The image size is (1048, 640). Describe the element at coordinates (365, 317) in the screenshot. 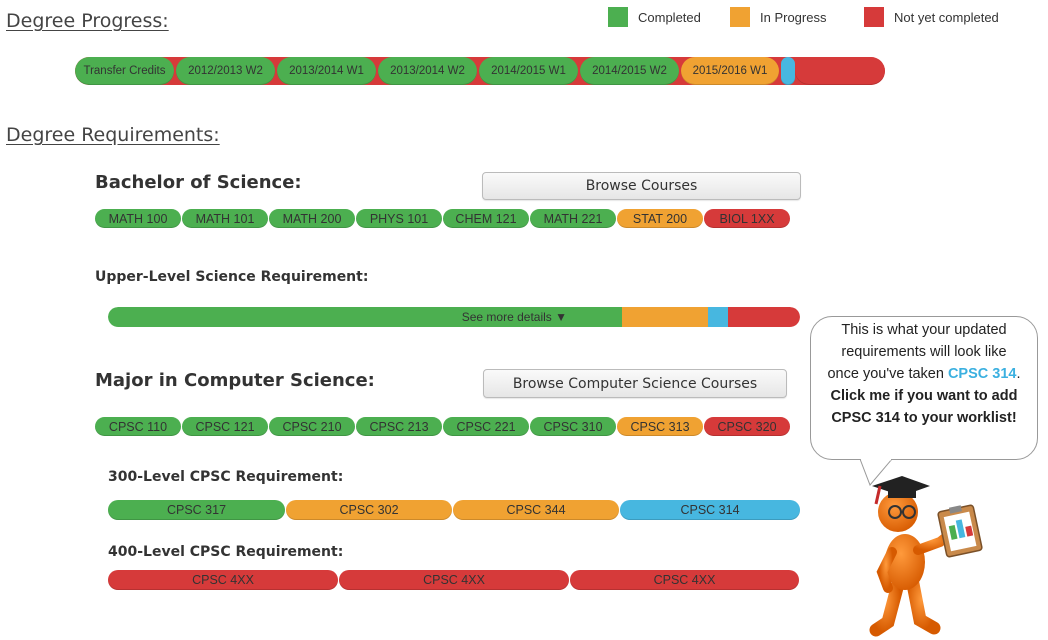

I see `upper-level-completed: See more details ▼` at that location.